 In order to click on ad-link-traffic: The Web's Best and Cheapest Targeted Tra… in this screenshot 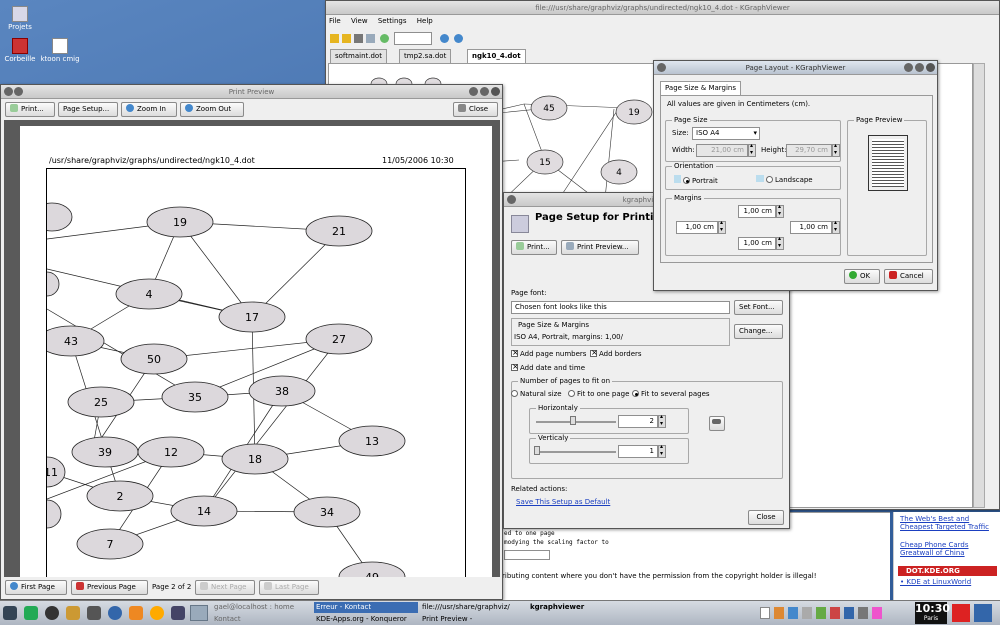, I will do `click(948, 523)`.